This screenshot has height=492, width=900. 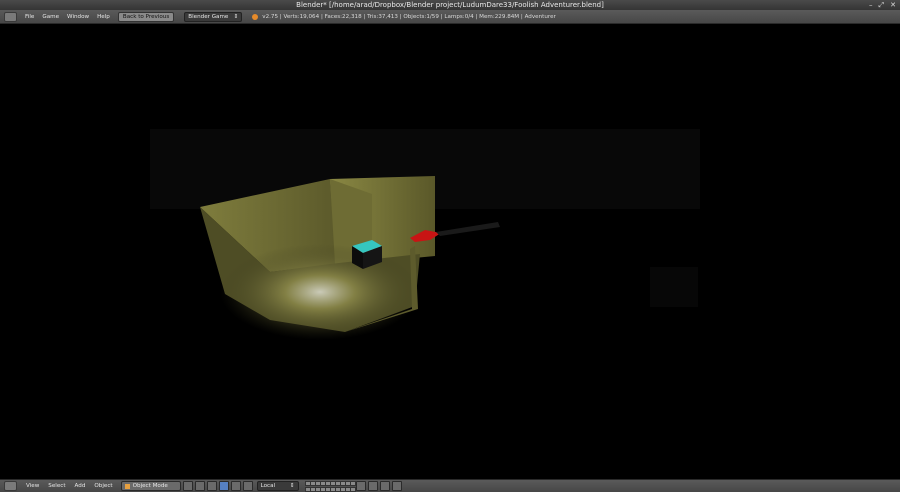 I want to click on translate-icon, so click(x=223, y=486).